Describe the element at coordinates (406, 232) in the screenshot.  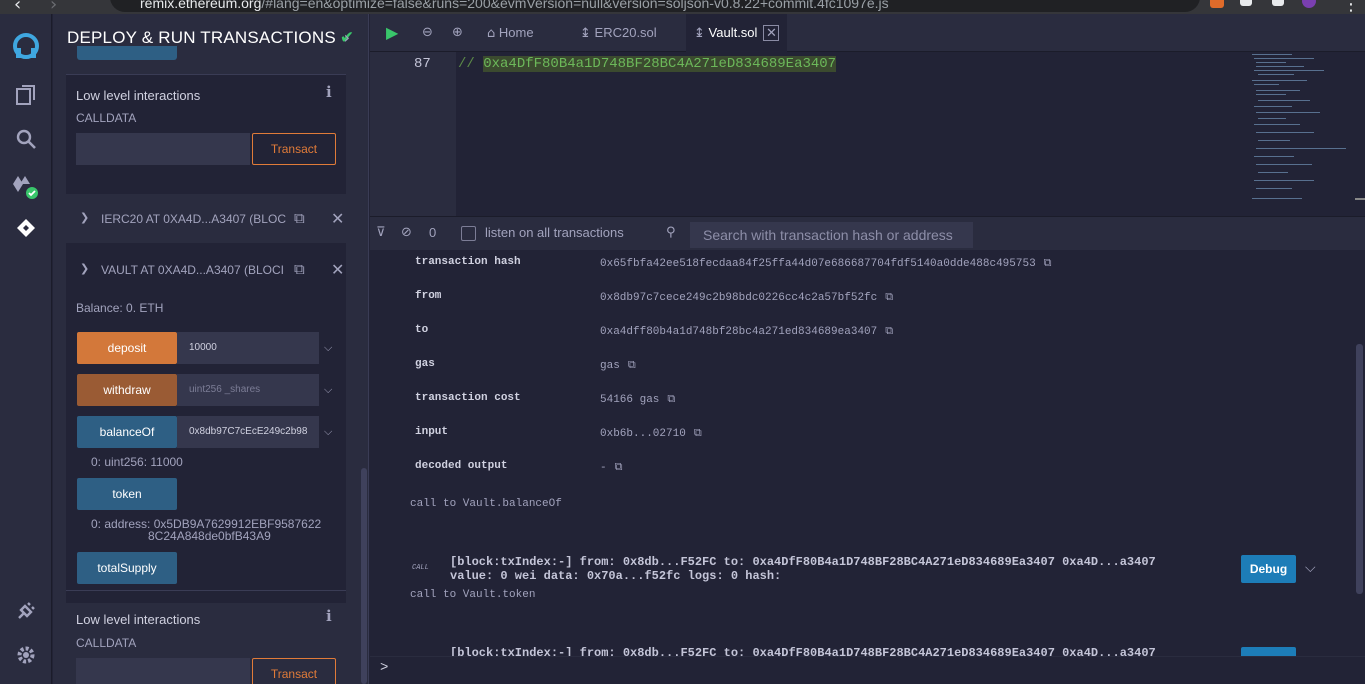
I see `clear-icon: ⊘` at that location.